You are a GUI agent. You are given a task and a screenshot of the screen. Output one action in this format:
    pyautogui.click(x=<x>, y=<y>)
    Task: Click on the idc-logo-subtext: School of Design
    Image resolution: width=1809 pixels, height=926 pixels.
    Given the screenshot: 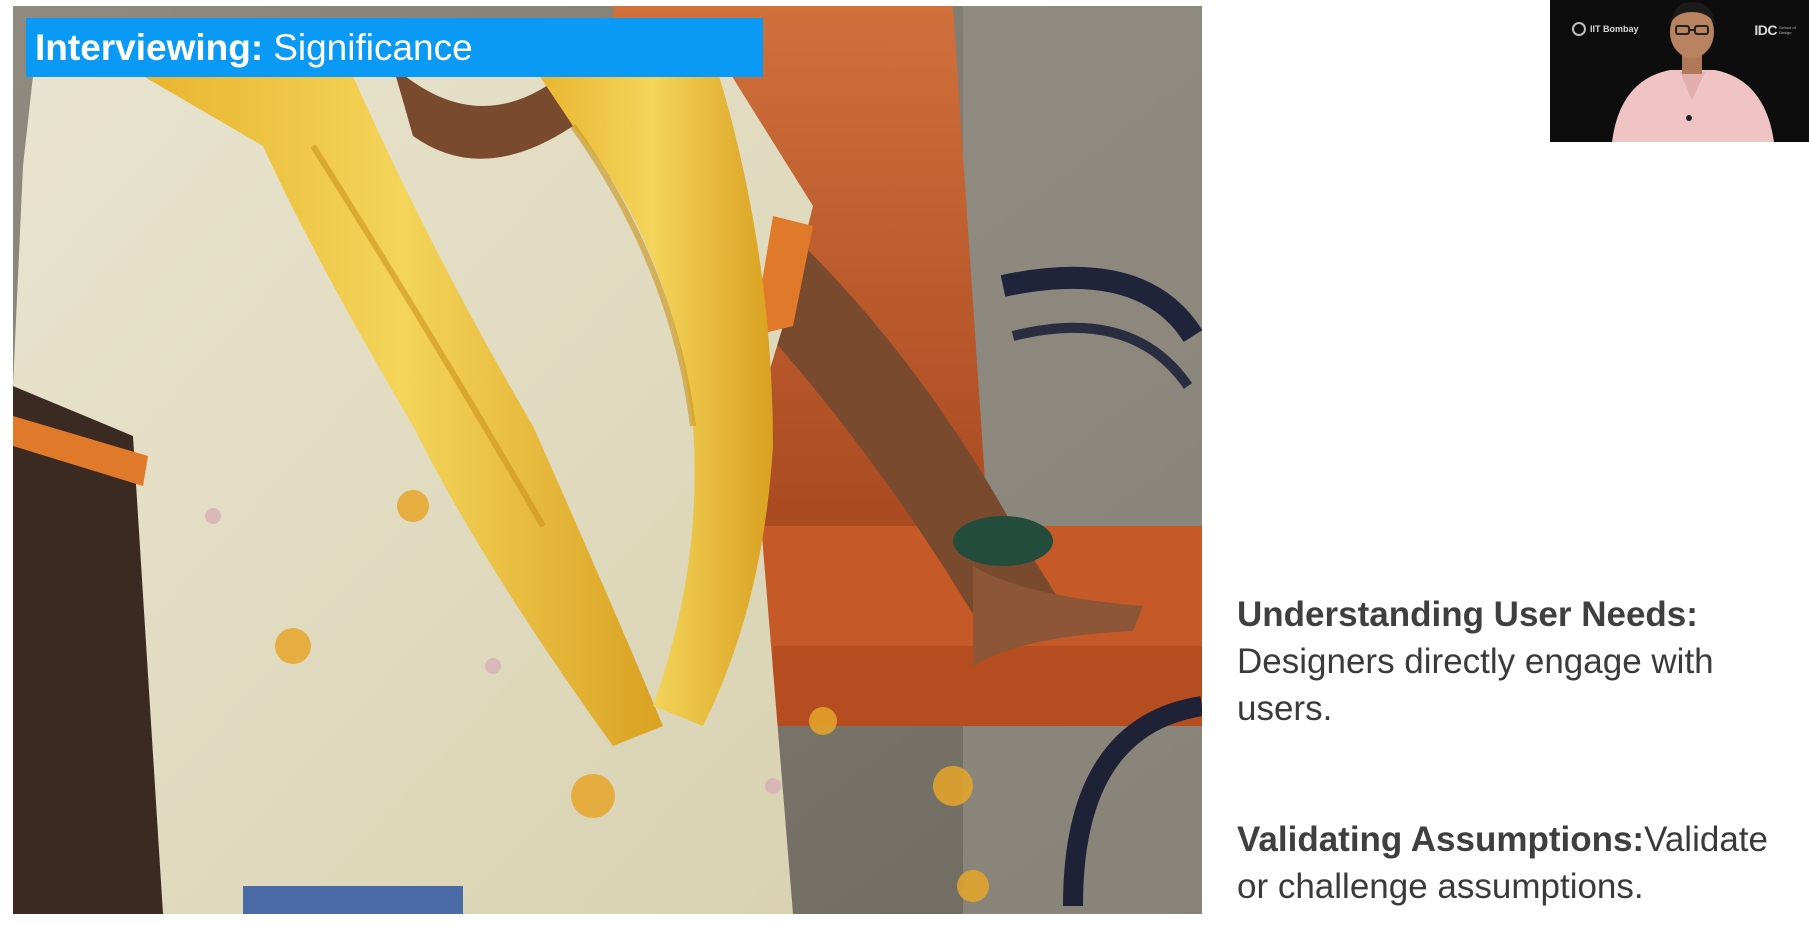 What is the action you would take?
    pyautogui.click(x=1787, y=30)
    